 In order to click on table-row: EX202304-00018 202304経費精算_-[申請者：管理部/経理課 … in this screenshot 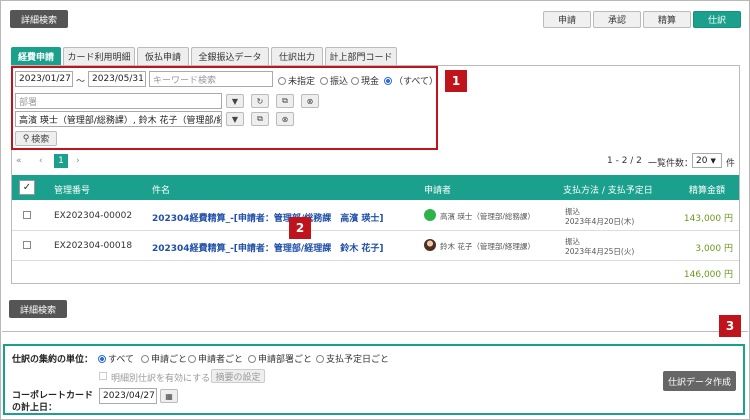, I will do `click(375, 246)`.